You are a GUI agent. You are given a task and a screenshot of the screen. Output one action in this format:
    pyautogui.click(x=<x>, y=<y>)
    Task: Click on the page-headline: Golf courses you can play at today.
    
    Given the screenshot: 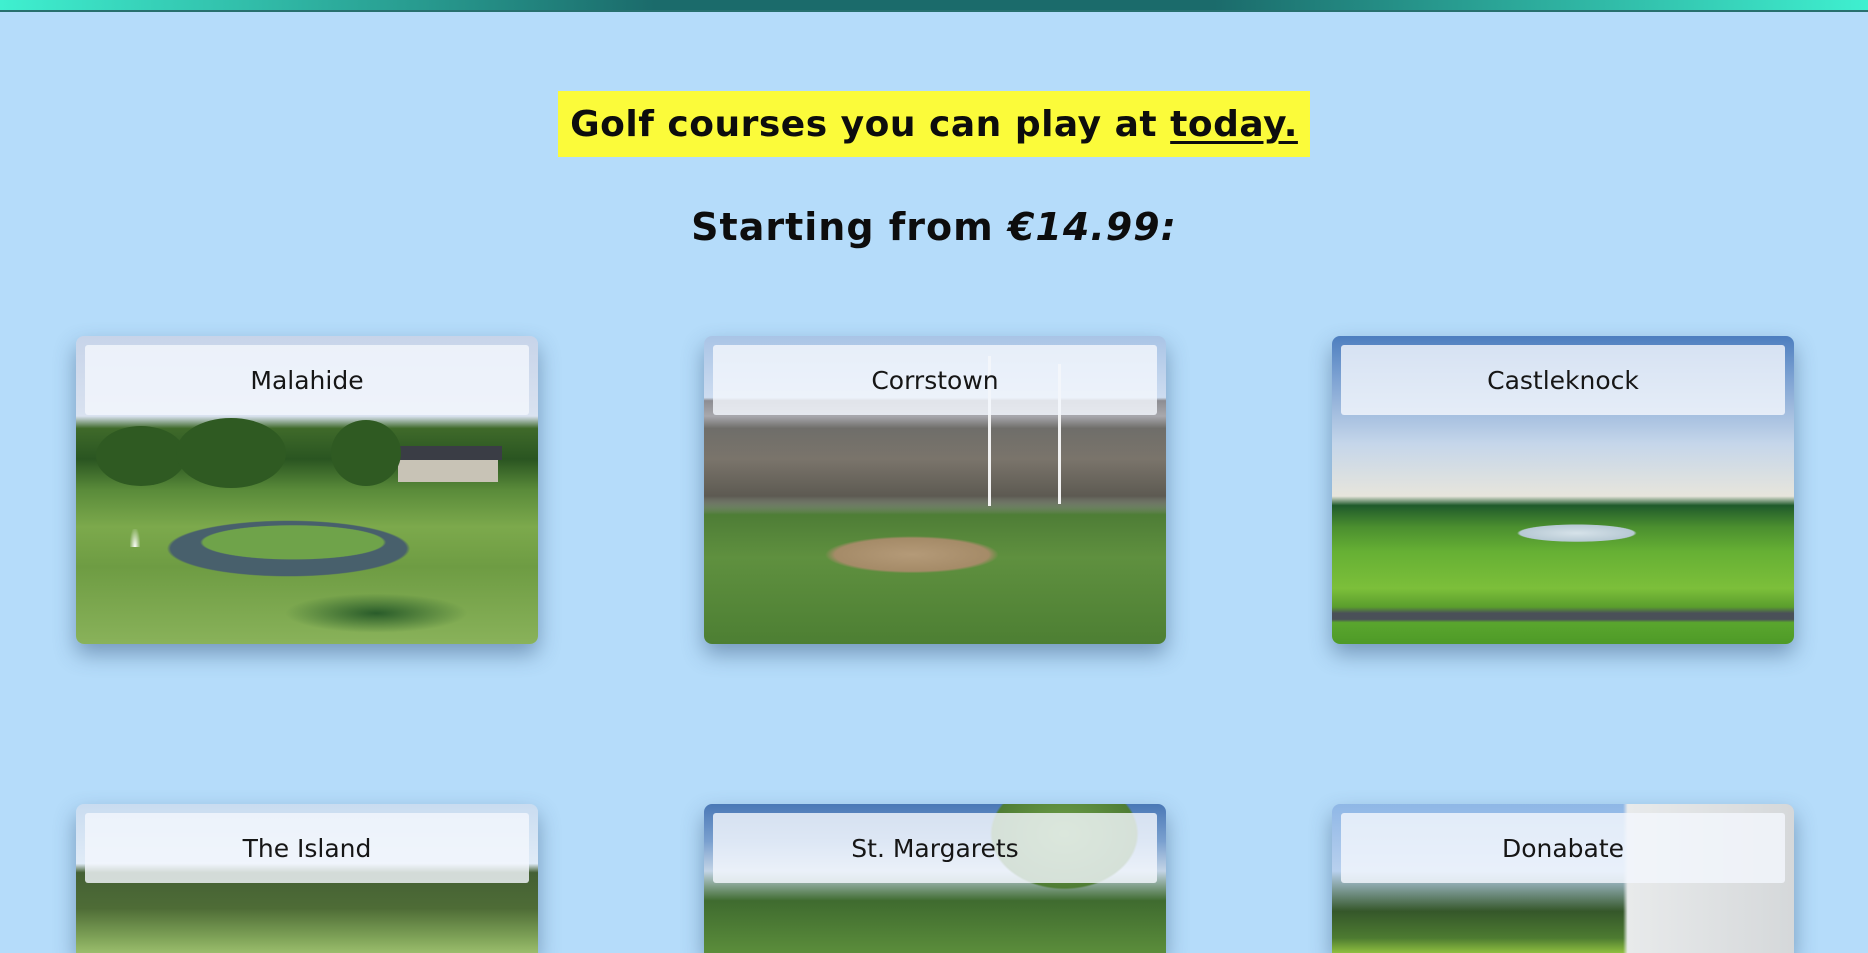 What is the action you would take?
    pyautogui.click(x=934, y=124)
    